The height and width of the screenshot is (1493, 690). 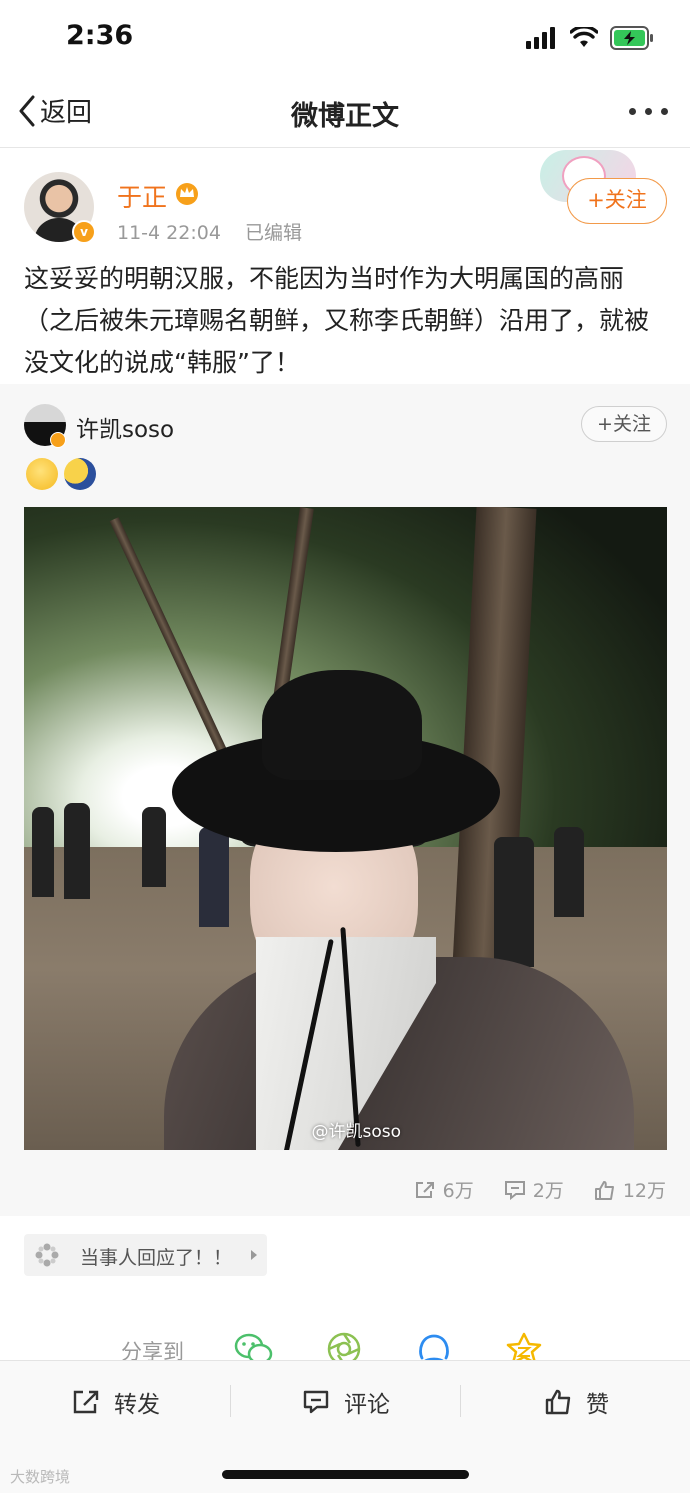 I want to click on topic-chip: 当事人回应了！！, so click(x=145, y=1255).